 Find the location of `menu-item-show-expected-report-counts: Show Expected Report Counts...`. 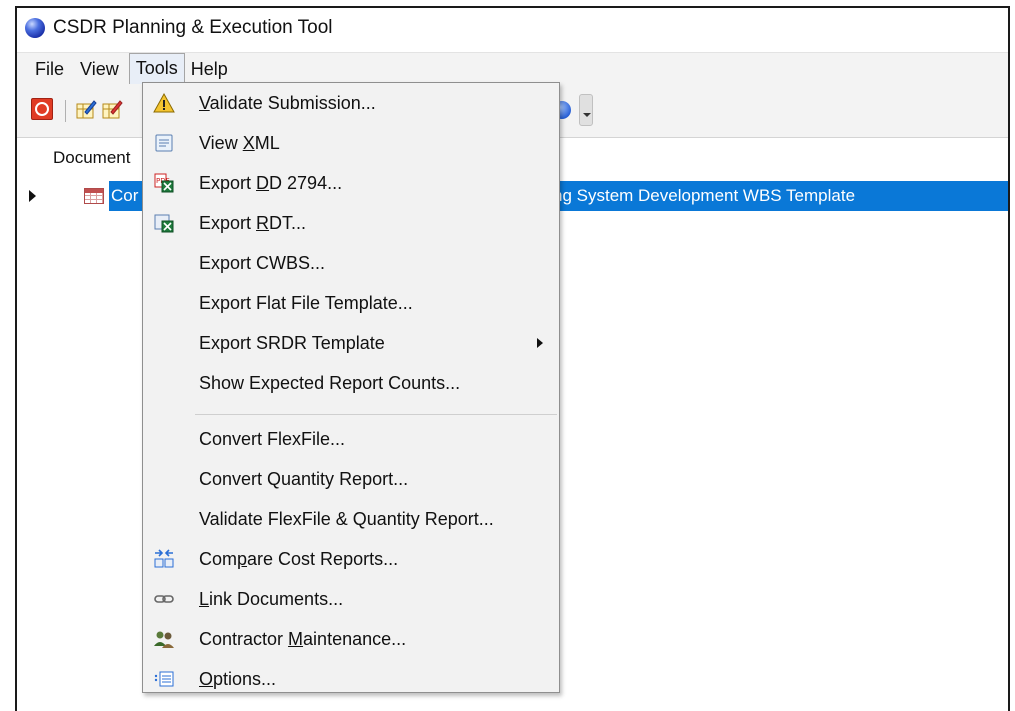

menu-item-show-expected-report-counts: Show Expected Report Counts... is located at coordinates (351, 383).